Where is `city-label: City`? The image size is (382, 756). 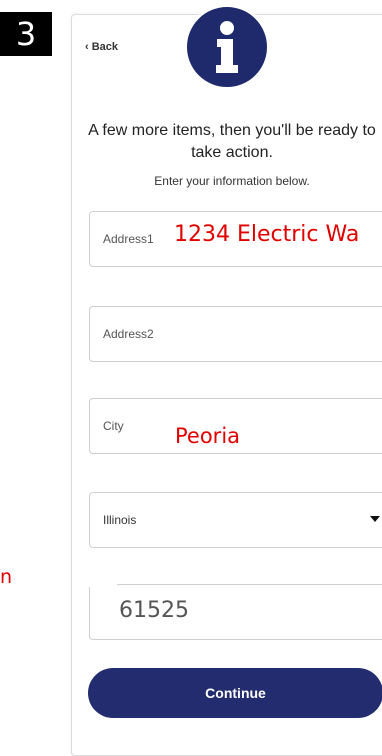 city-label: City is located at coordinates (113, 426).